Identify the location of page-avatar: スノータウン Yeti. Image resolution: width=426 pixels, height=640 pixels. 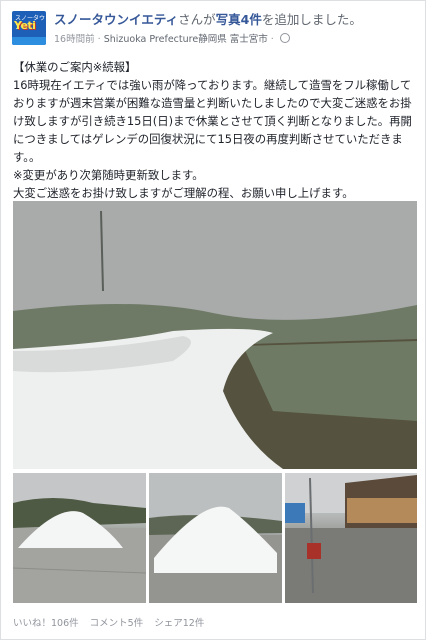
(29, 28).